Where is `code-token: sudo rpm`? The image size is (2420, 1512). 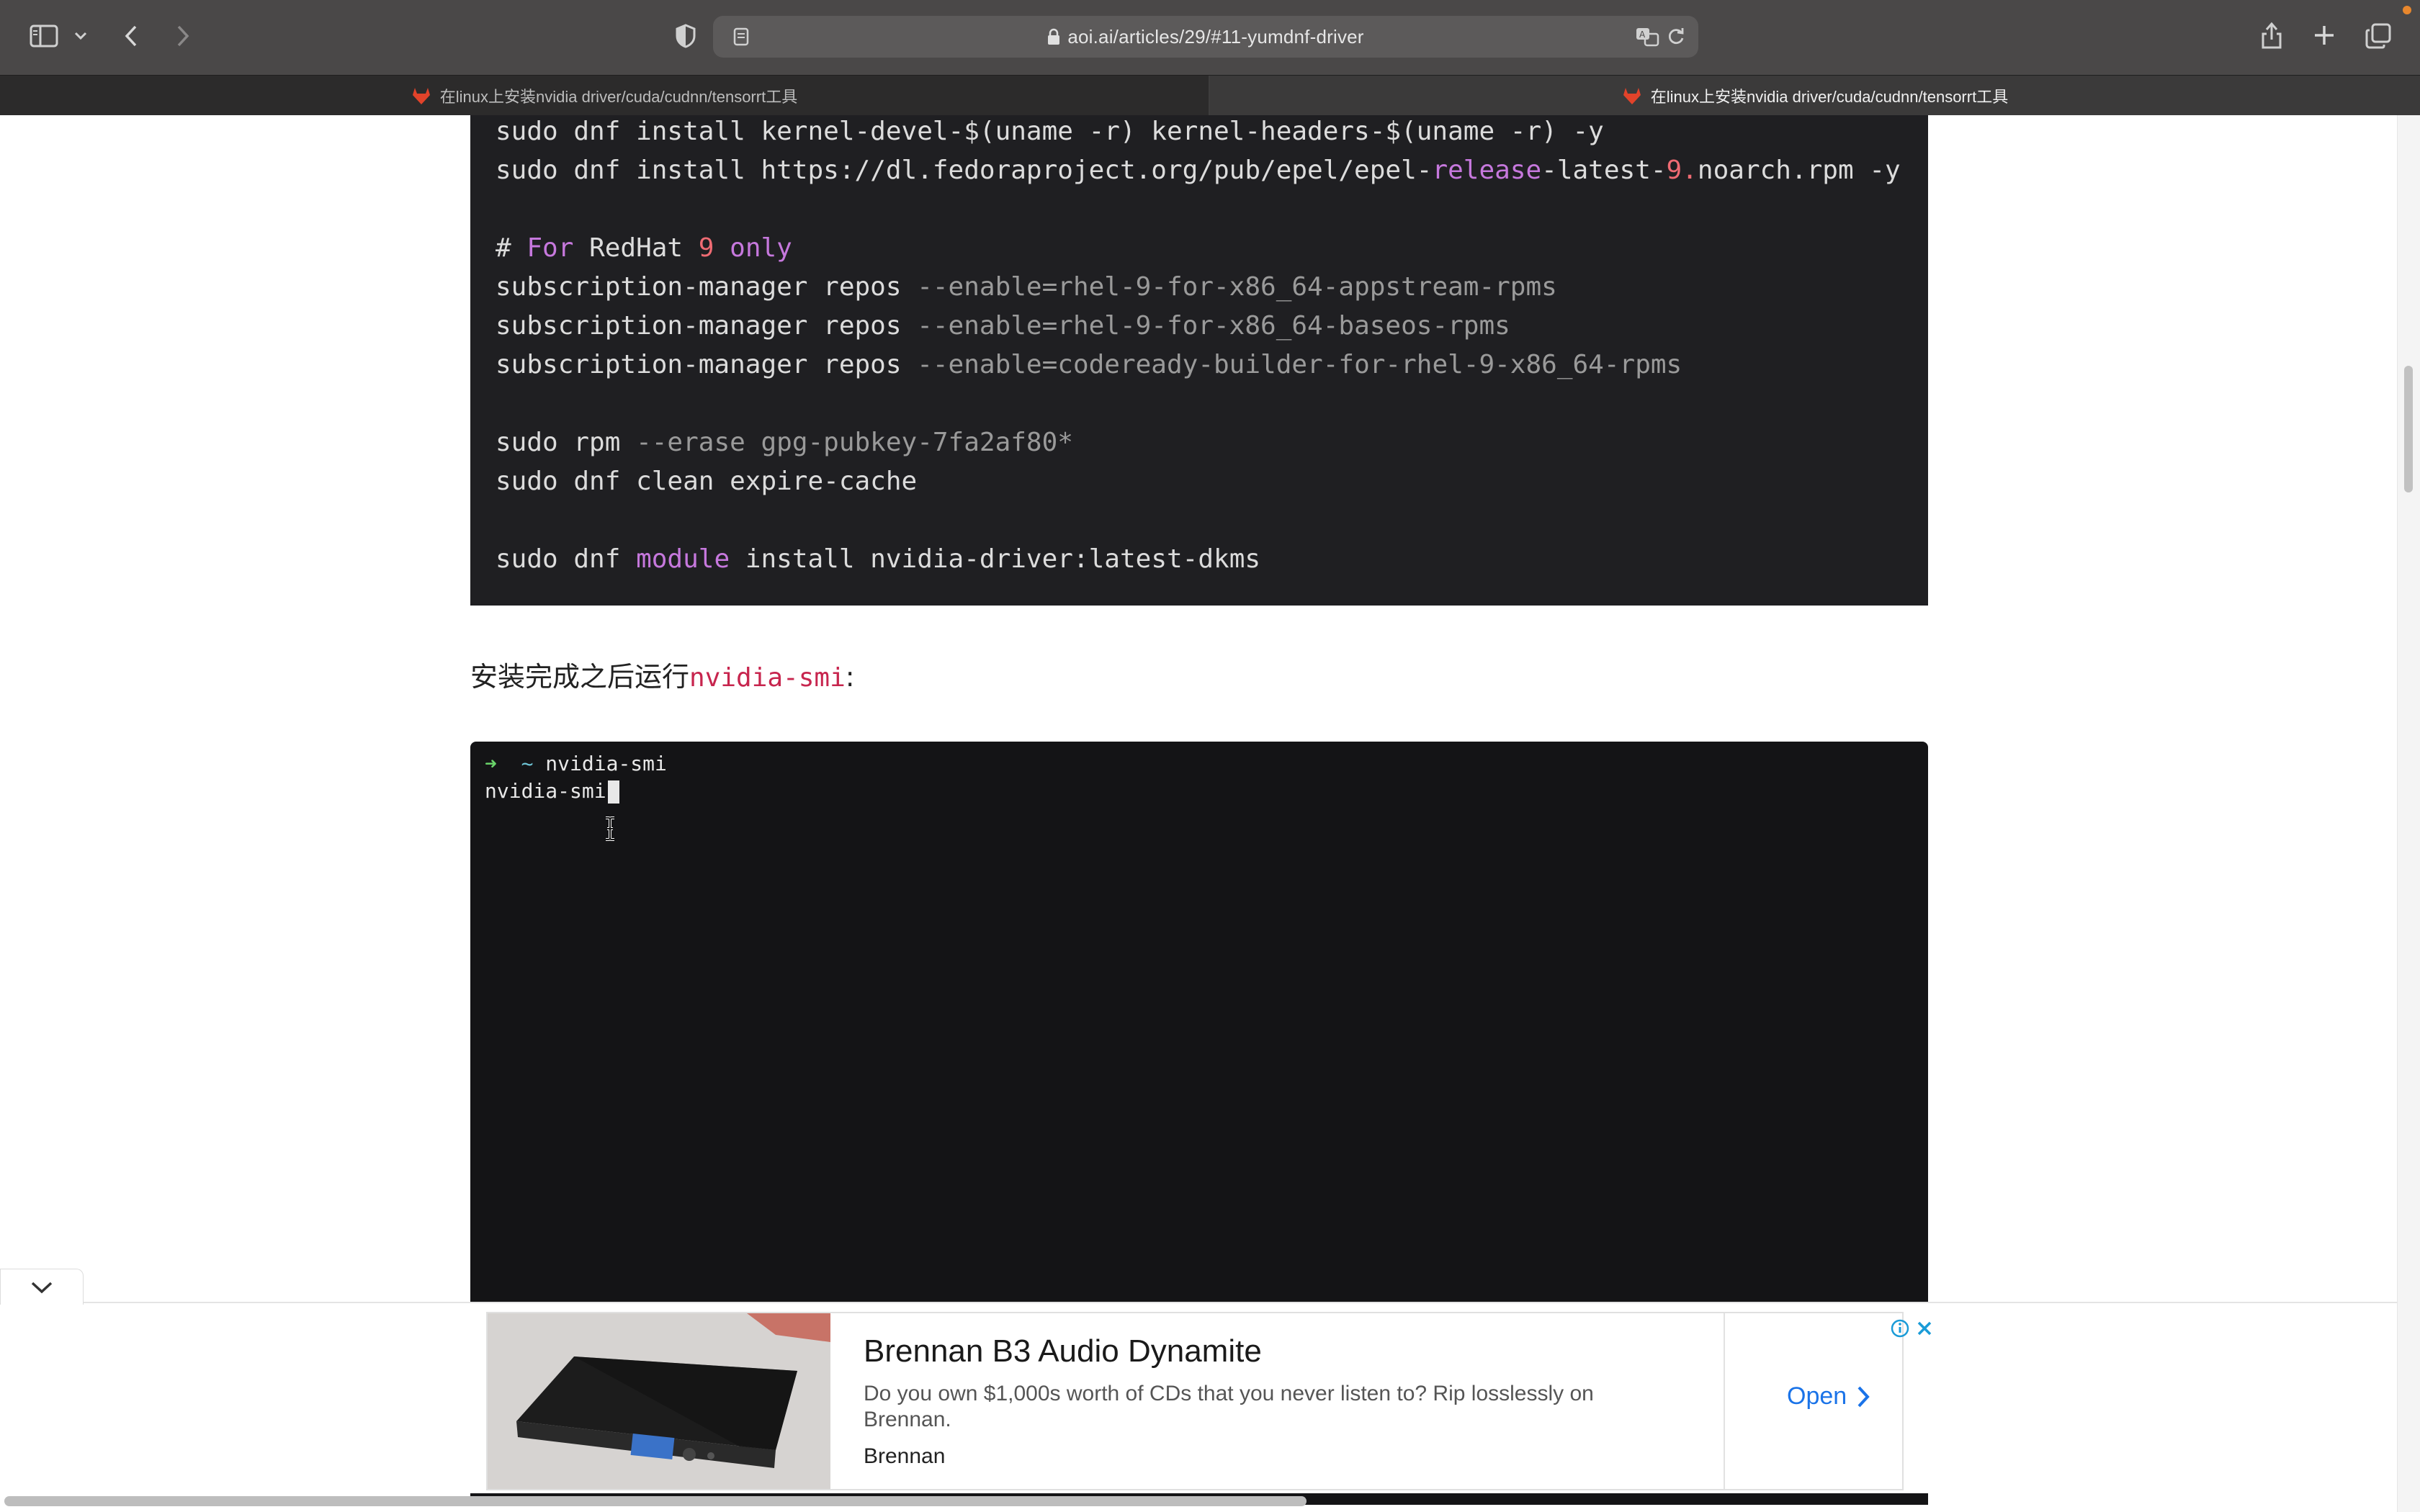
code-token: sudo rpm is located at coordinates (566, 442).